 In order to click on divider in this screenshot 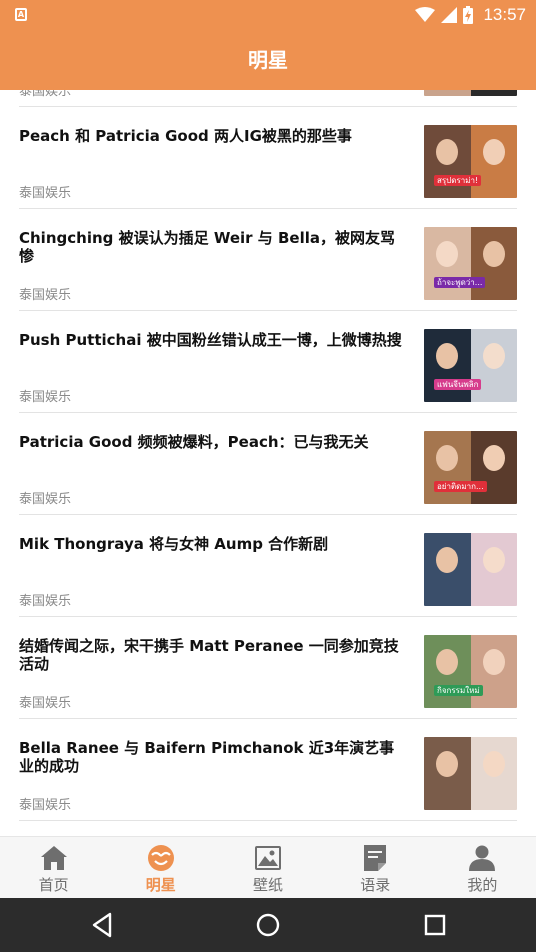, I will do `click(268, 820)`.